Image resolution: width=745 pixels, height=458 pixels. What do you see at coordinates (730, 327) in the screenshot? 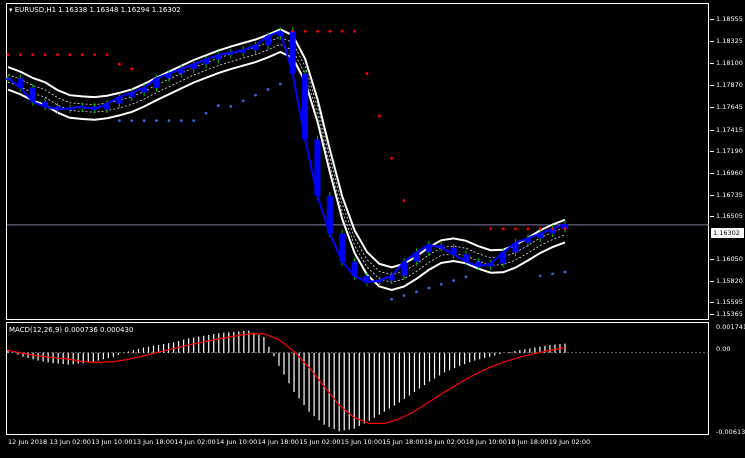
I see `macd-axis-label: 0.001741` at bounding box center [730, 327].